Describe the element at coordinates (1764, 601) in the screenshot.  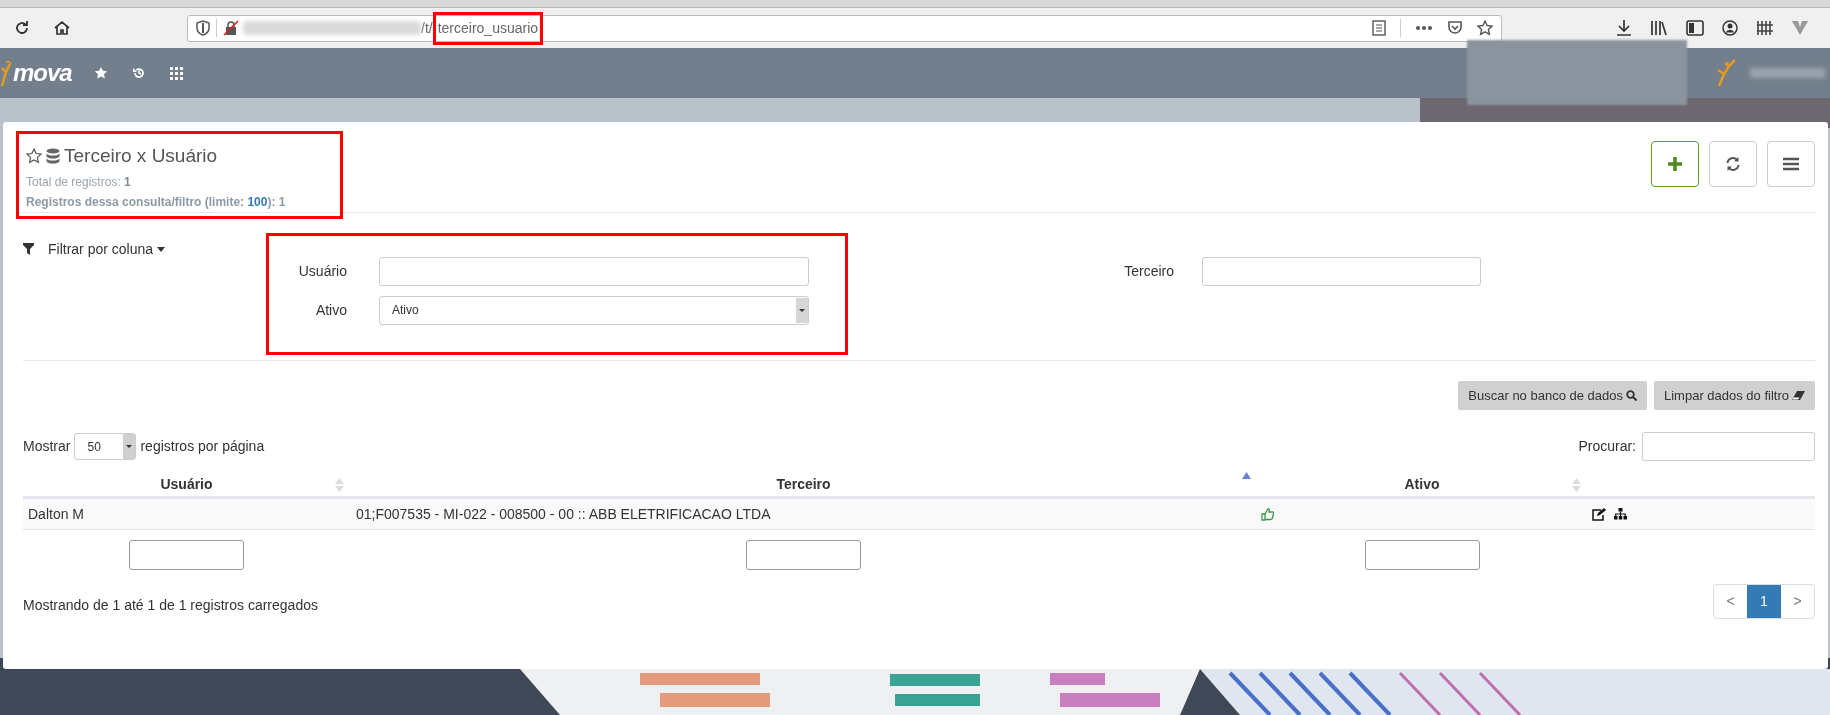
I see `page-button: 1` at that location.